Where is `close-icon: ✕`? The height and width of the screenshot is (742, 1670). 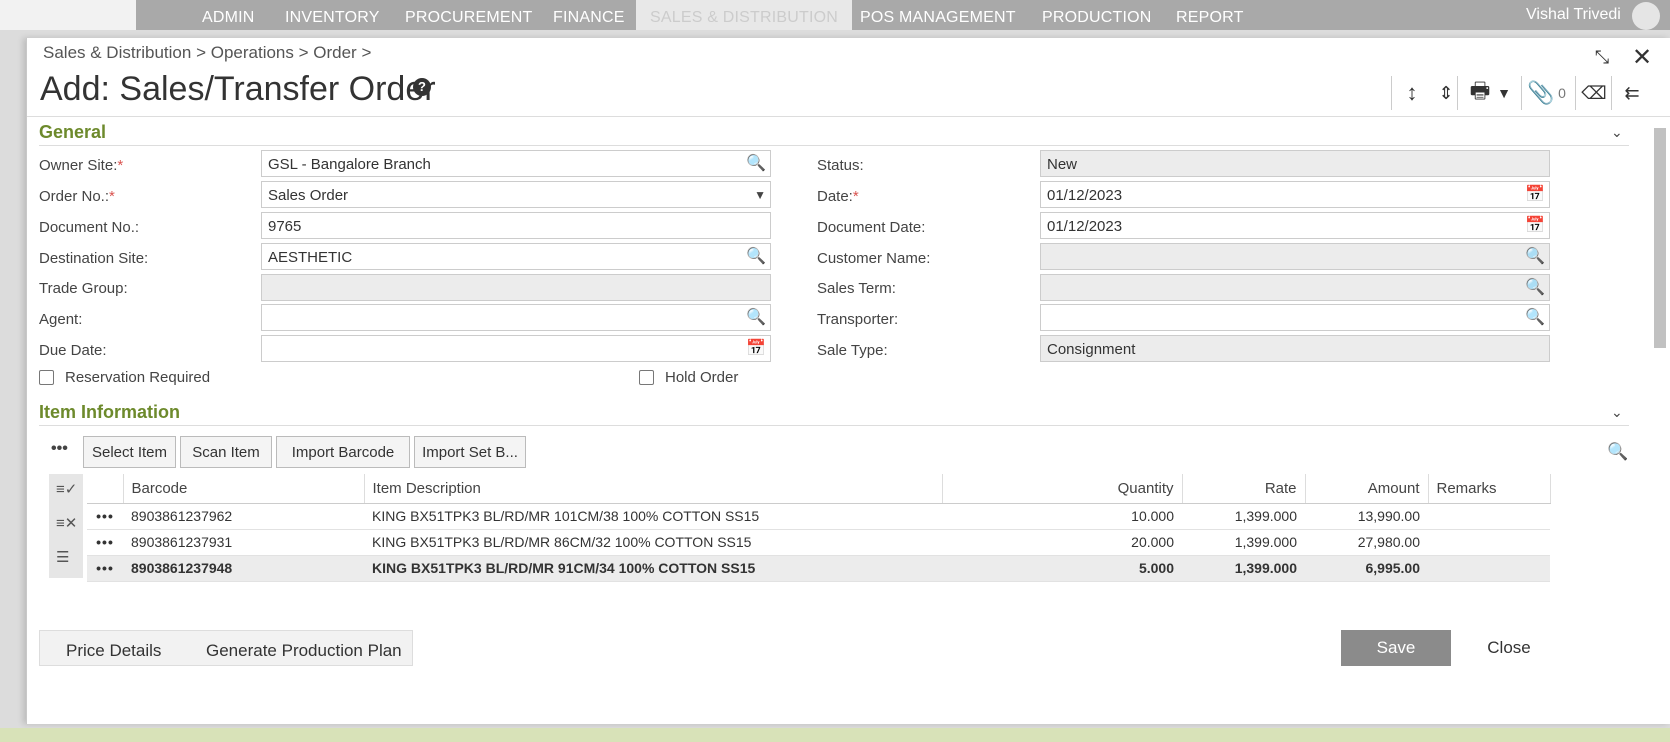
close-icon: ✕ is located at coordinates (1642, 57).